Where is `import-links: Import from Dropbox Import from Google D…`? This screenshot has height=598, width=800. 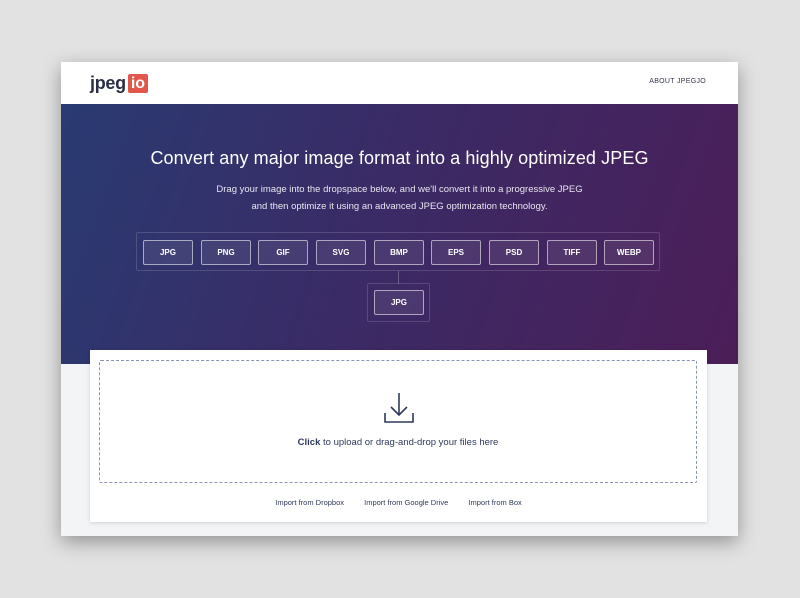
import-links: Import from Dropbox Import from Google D… is located at coordinates (398, 502).